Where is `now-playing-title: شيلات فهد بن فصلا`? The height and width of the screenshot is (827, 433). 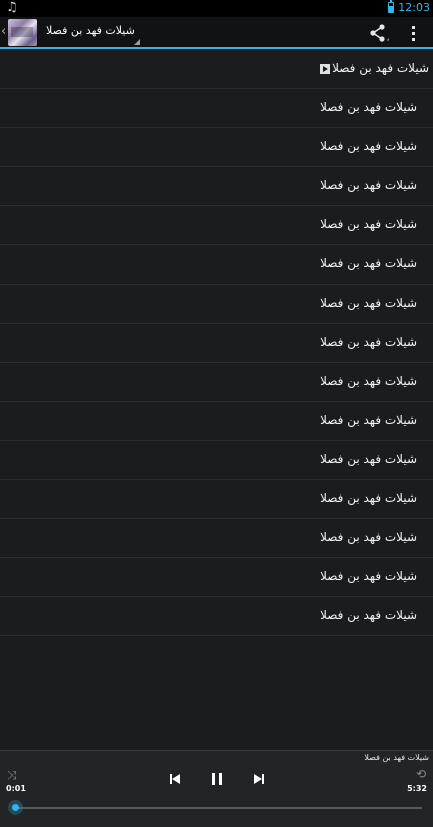 now-playing-title: شيلات فهد بن فصلا is located at coordinates (396, 757).